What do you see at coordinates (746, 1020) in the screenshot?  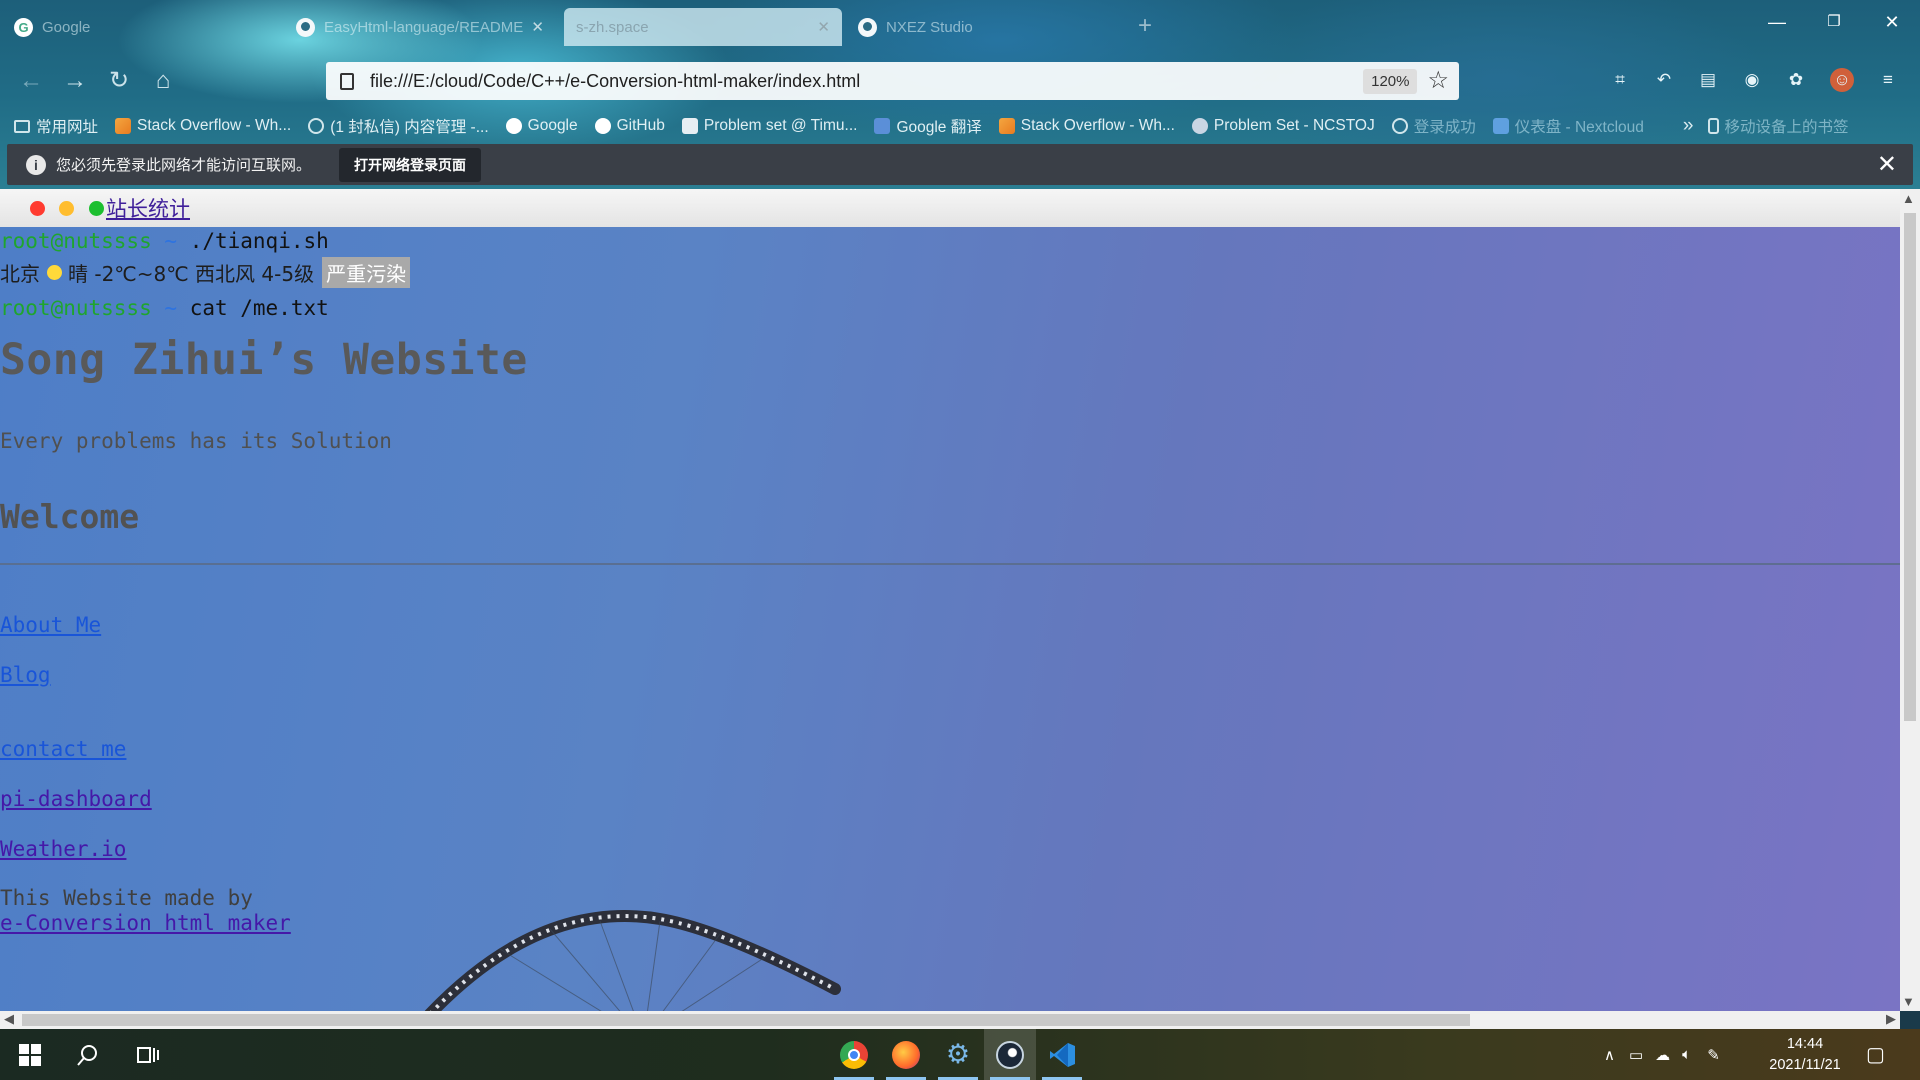 I see `horizontal-scroll-thumb` at bounding box center [746, 1020].